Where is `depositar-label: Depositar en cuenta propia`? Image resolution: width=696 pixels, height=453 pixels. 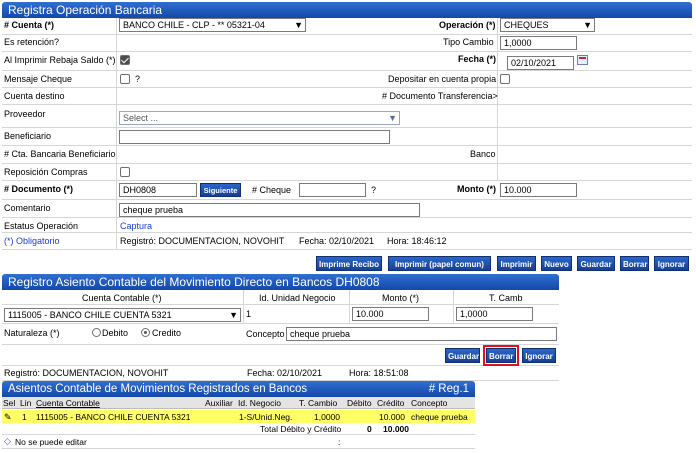
depositar-label: Depositar en cuenta propia is located at coordinates (442, 79).